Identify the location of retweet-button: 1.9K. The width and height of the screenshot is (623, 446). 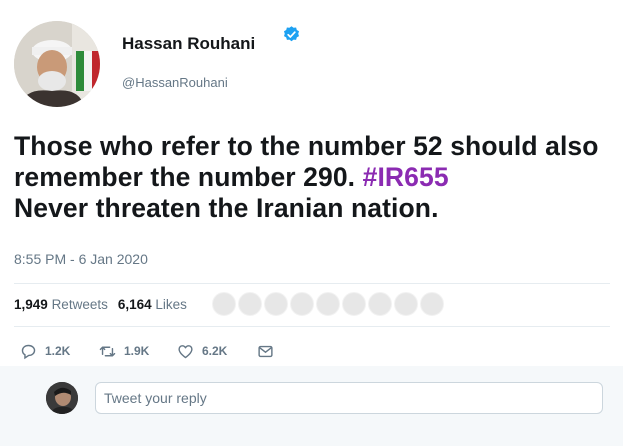
(124, 351).